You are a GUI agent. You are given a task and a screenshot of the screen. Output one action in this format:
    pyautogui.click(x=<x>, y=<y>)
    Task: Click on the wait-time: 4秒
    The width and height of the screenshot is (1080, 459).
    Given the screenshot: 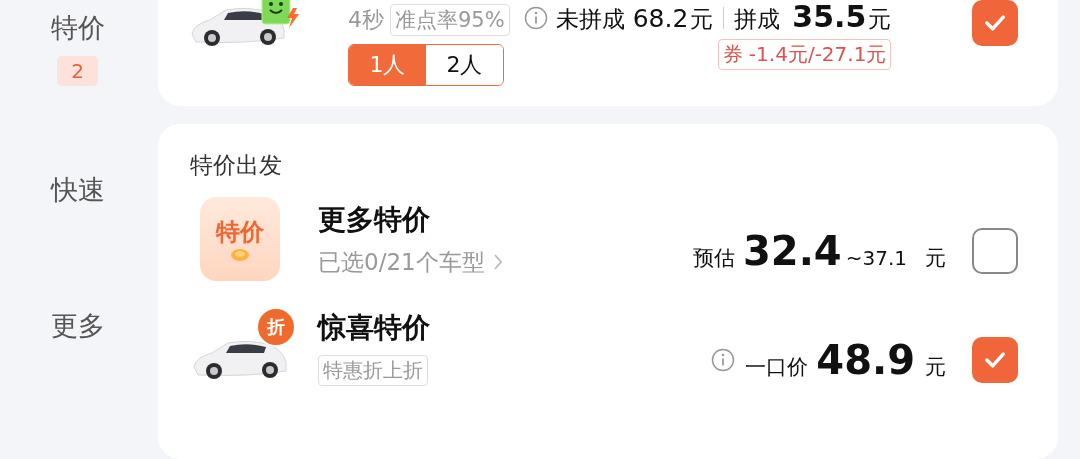 What is the action you would take?
    pyautogui.click(x=366, y=20)
    